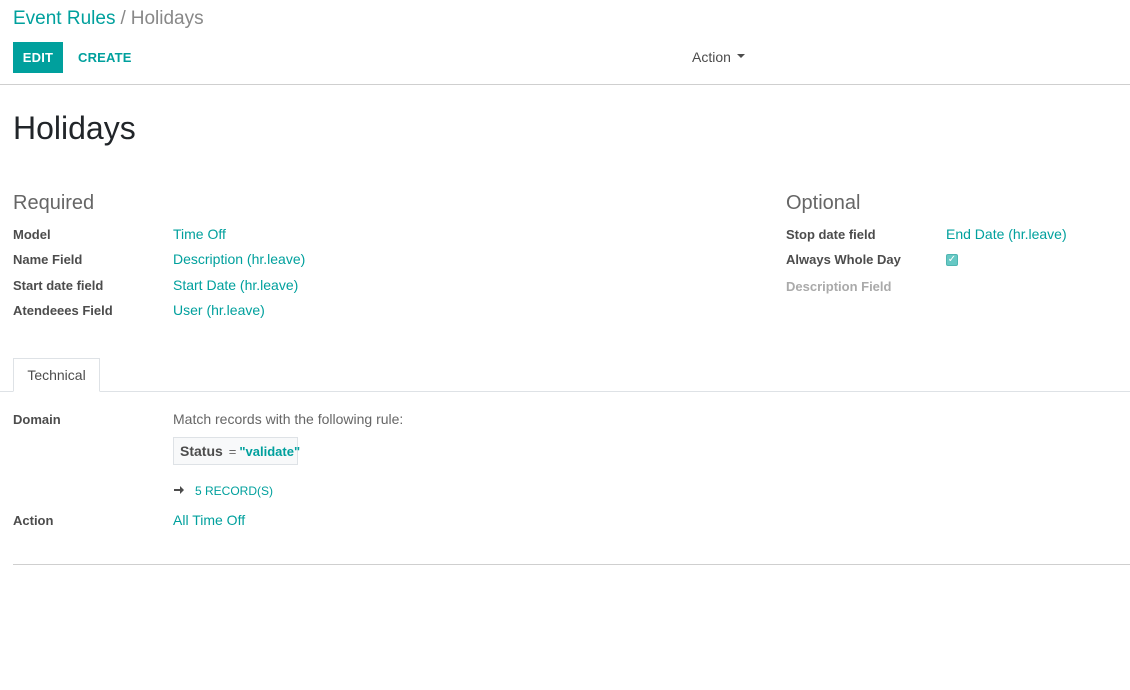 The width and height of the screenshot is (1130, 690). What do you see at coordinates (239, 259) in the screenshot?
I see `field-value-name-field: Description (hr.leave)` at bounding box center [239, 259].